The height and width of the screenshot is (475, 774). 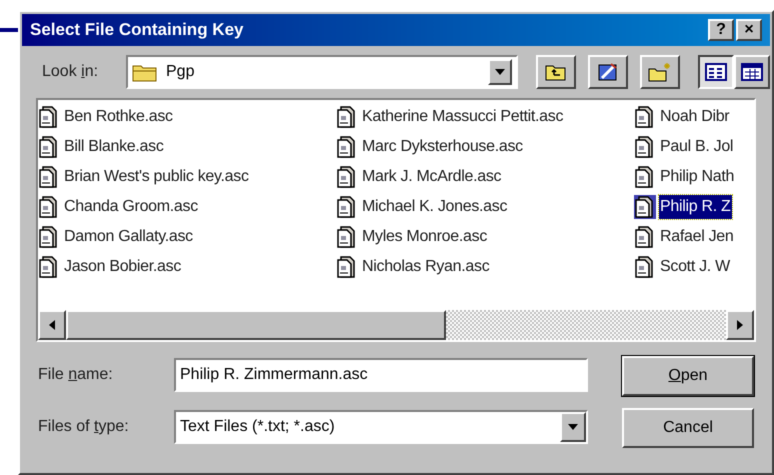 I want to click on desktop-icon, so click(x=608, y=72).